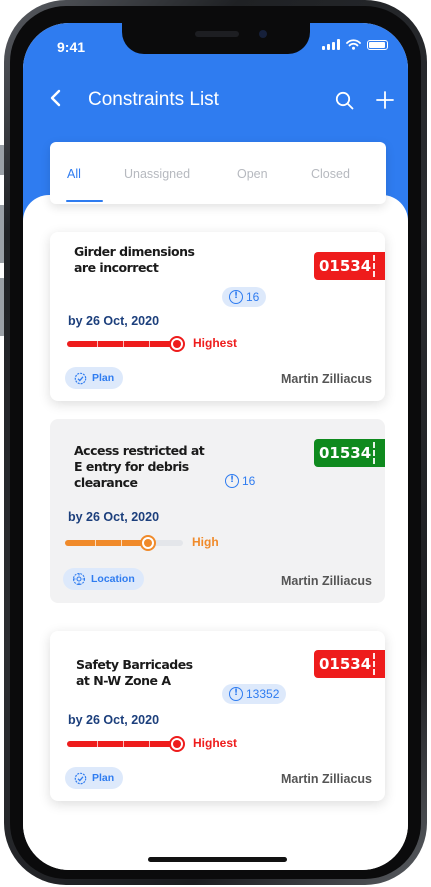 The width and height of the screenshot is (431, 887). What do you see at coordinates (252, 174) in the screenshot?
I see `tab-open: Open` at bounding box center [252, 174].